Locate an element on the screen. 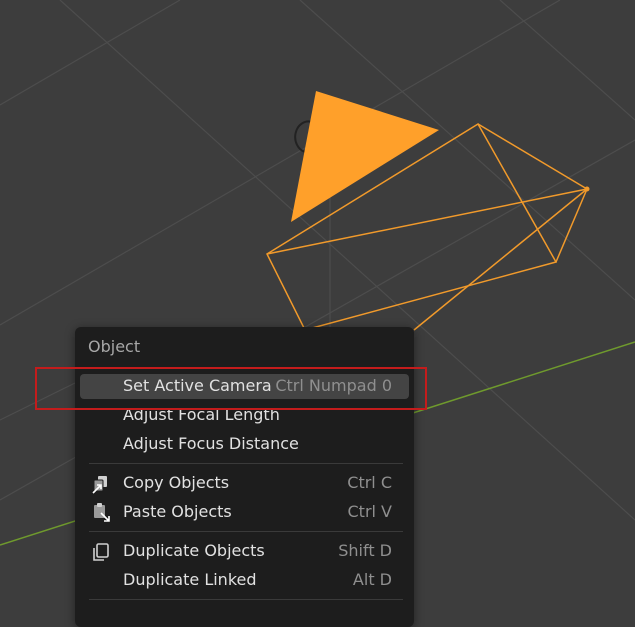  camera-origin-point is located at coordinates (587, 189).